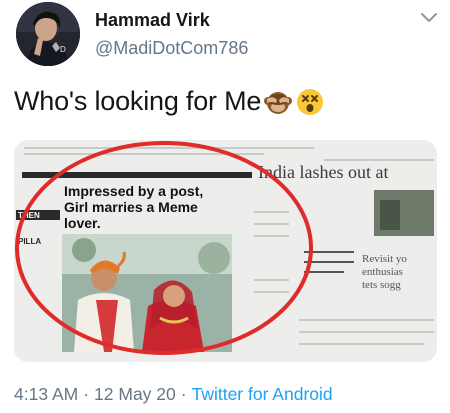 The image size is (450, 413). Describe the element at coordinates (429, 18) in the screenshot. I see `chevron-down-icon` at that location.